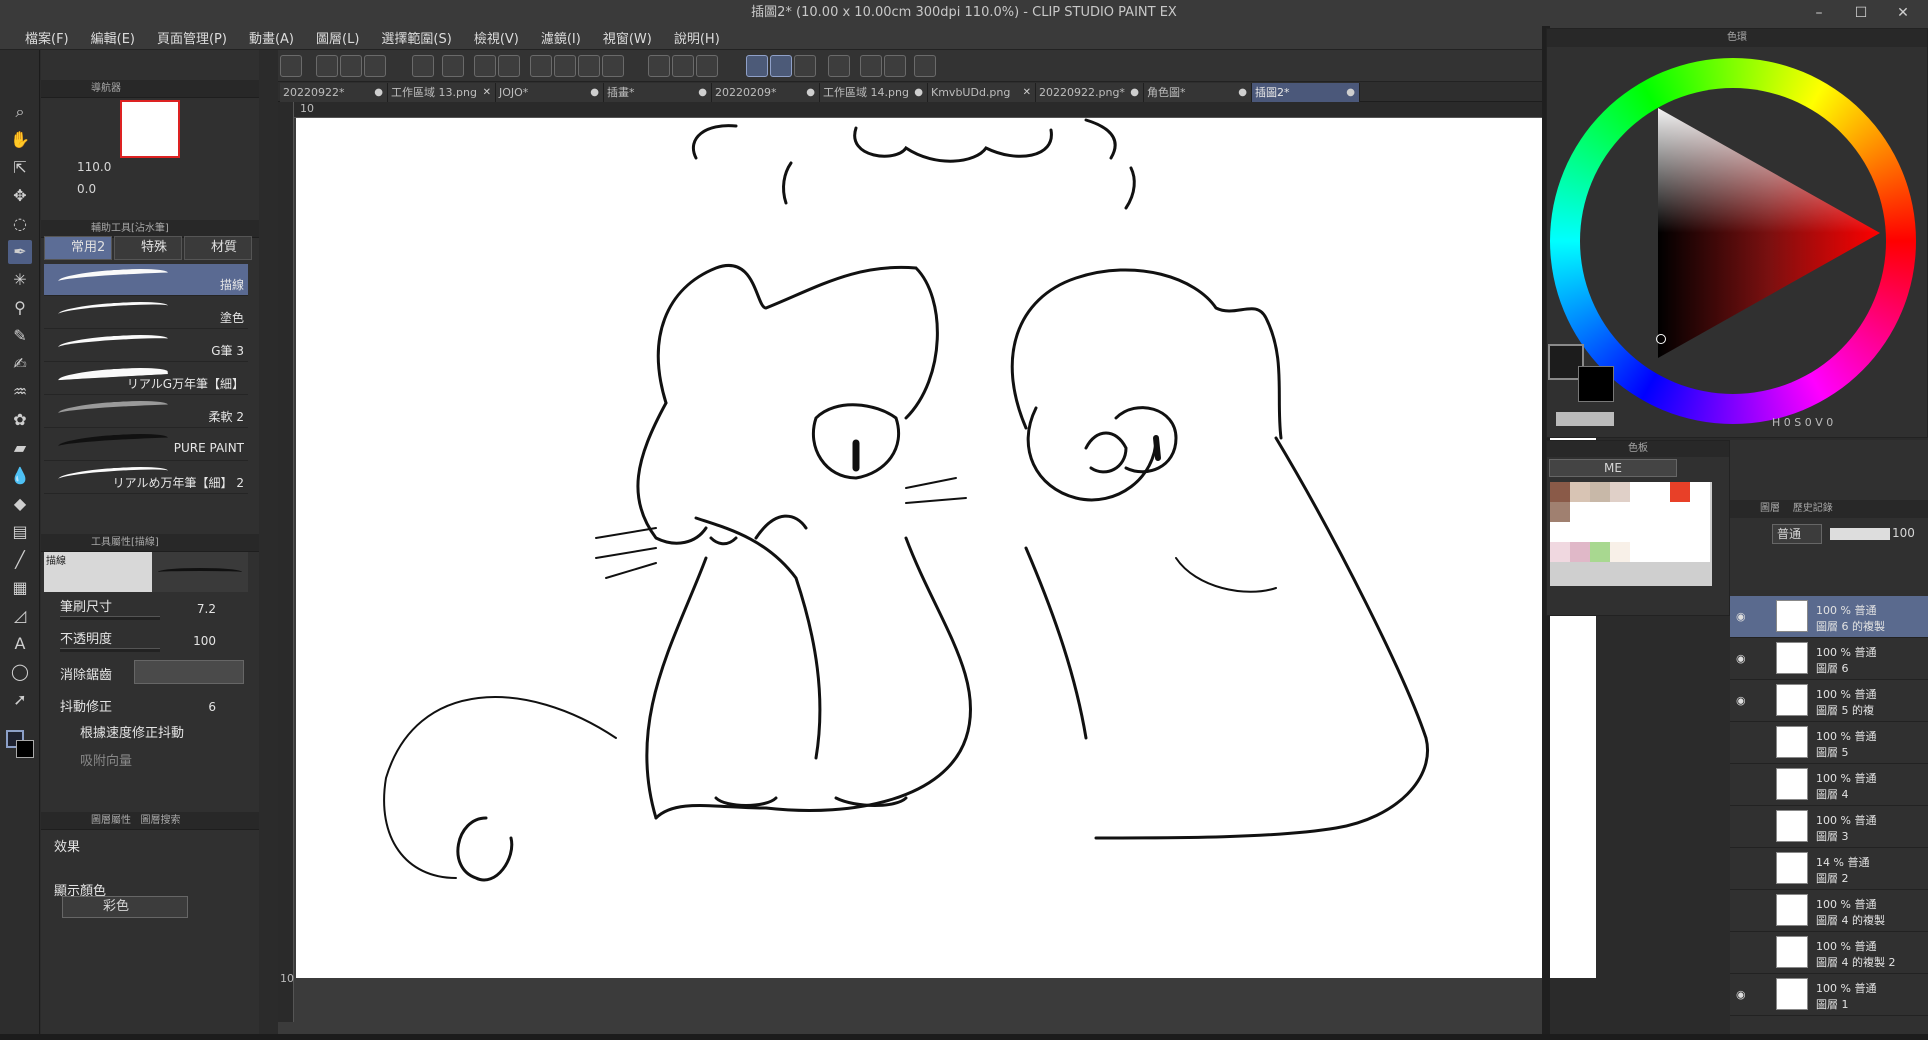 The image size is (1928, 1040). Describe the element at coordinates (125, 907) in the screenshot. I see `display-color-select: 彩色` at that location.